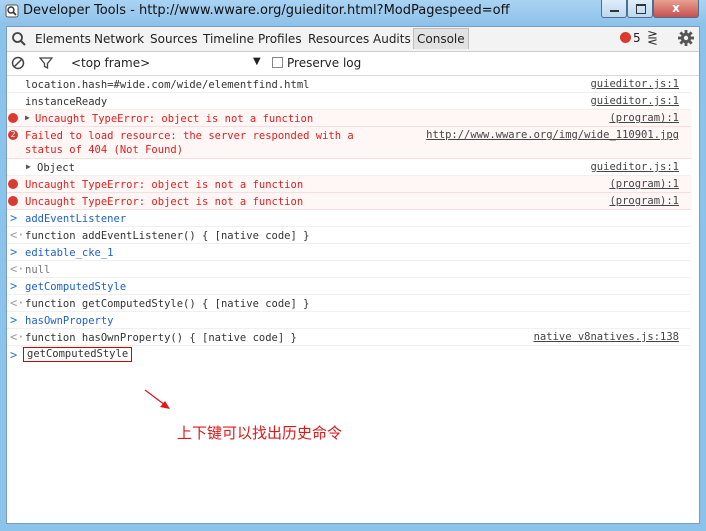 This screenshot has width=706, height=531. I want to click on frame-selector: <top frame>, so click(110, 63).